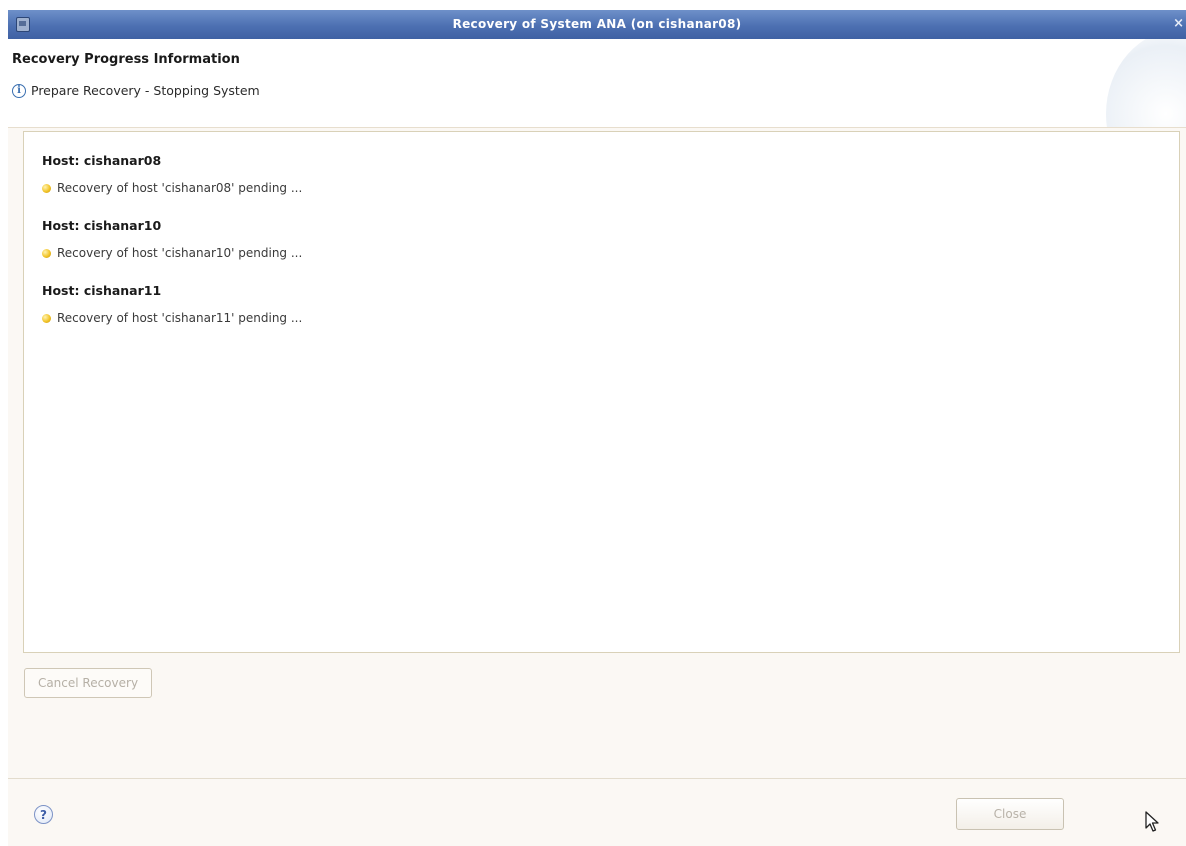 Image resolution: width=1186 pixels, height=846 pixels. What do you see at coordinates (102, 225) in the screenshot?
I see `host-title: Host: cishanar10` at bounding box center [102, 225].